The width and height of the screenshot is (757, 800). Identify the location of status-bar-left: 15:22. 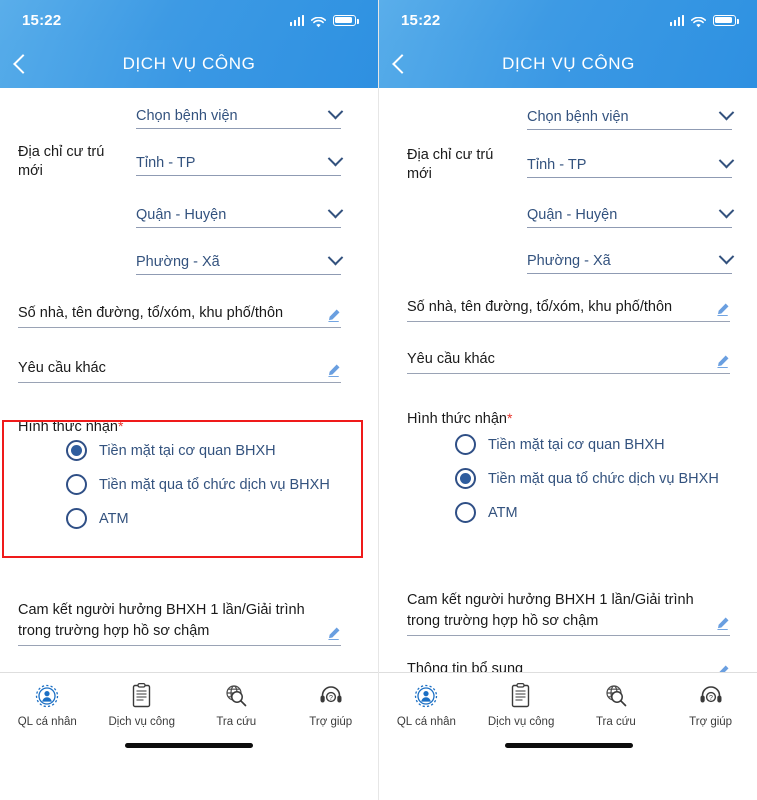
(189, 20).